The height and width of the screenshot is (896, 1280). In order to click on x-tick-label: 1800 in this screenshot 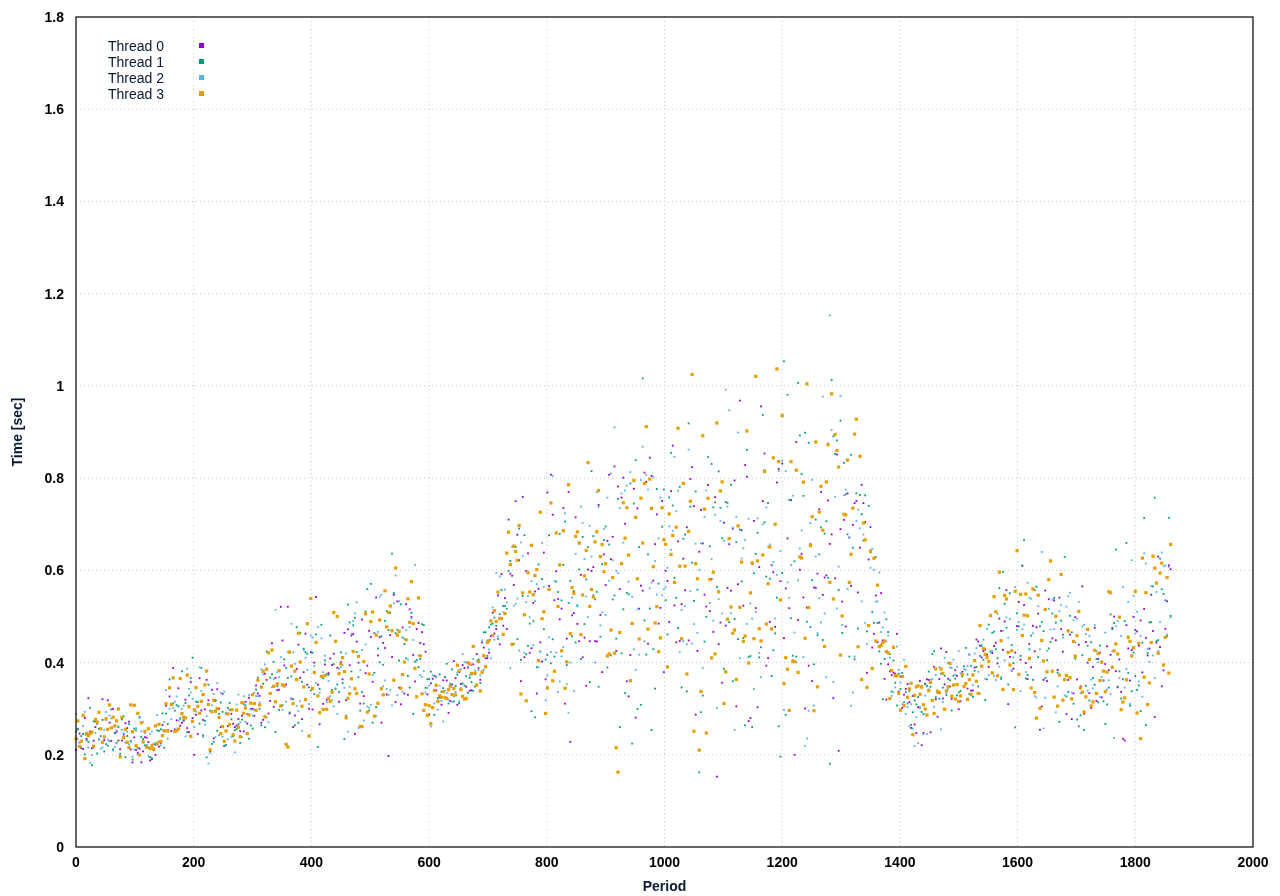, I will do `click(1135, 862)`.